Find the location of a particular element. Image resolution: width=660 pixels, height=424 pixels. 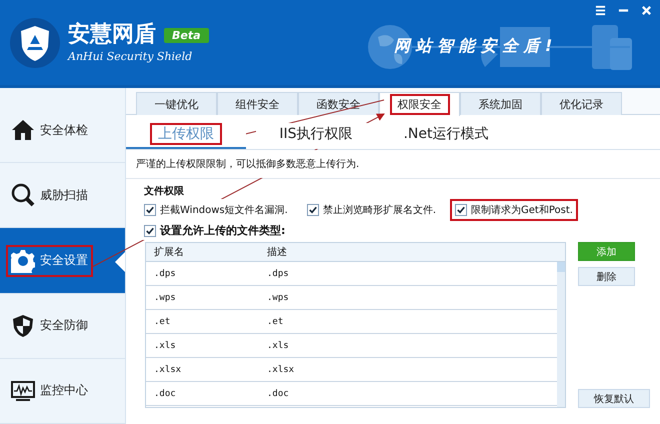

sidebar-item: 安全设置 is located at coordinates (62, 261).